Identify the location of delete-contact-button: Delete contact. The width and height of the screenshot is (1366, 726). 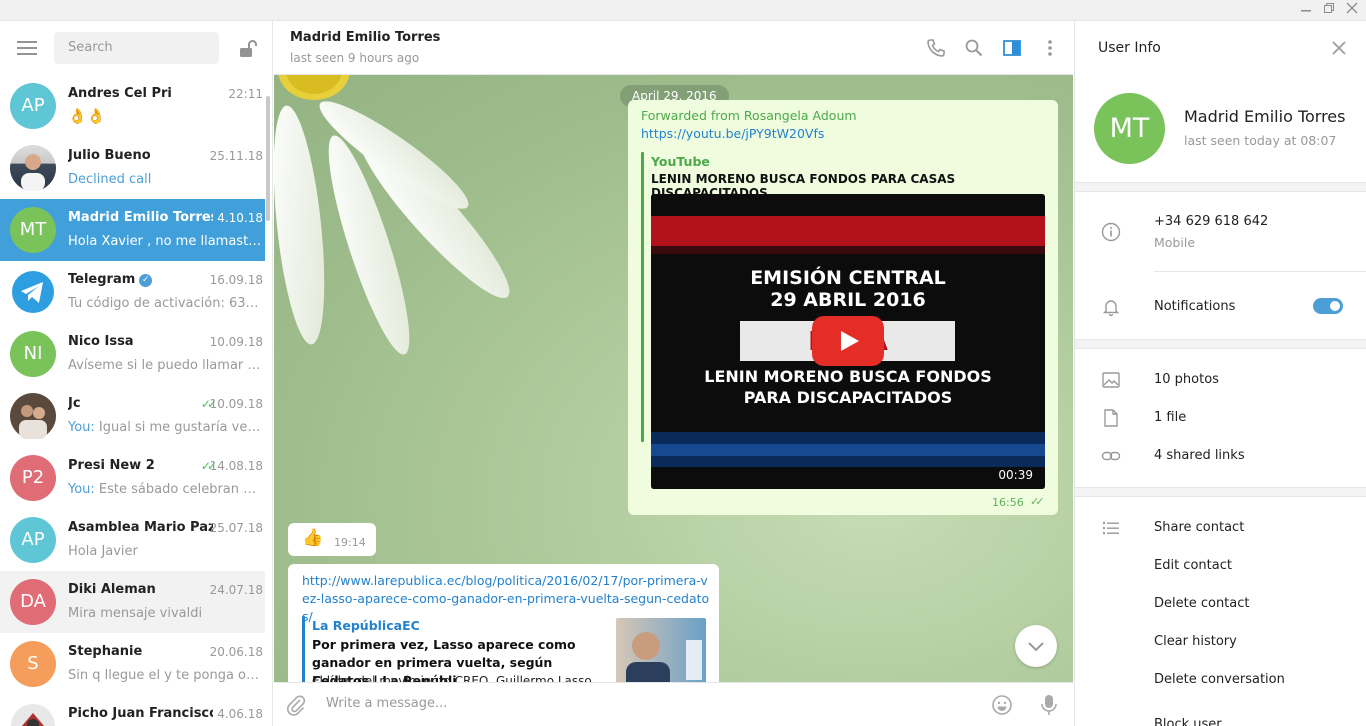
(1202, 603).